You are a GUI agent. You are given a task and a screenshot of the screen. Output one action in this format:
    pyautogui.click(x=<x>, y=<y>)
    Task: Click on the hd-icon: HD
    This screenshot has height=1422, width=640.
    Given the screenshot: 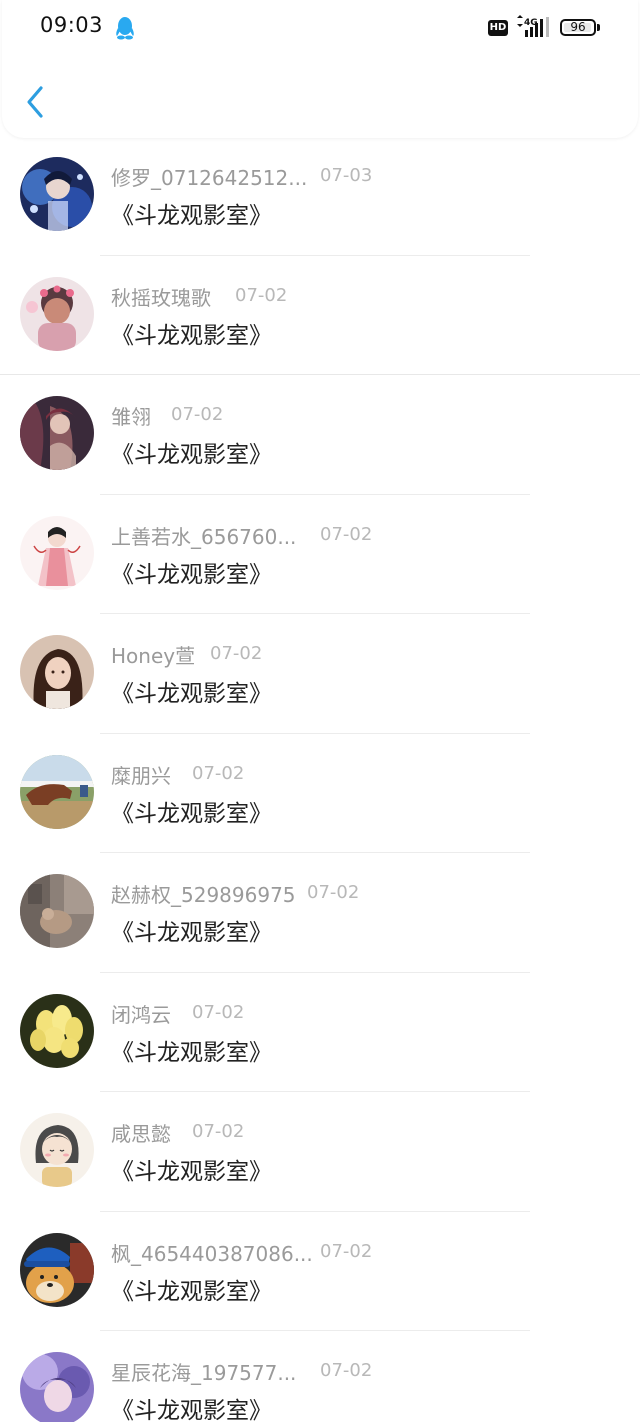 What is the action you would take?
    pyautogui.click(x=498, y=28)
    